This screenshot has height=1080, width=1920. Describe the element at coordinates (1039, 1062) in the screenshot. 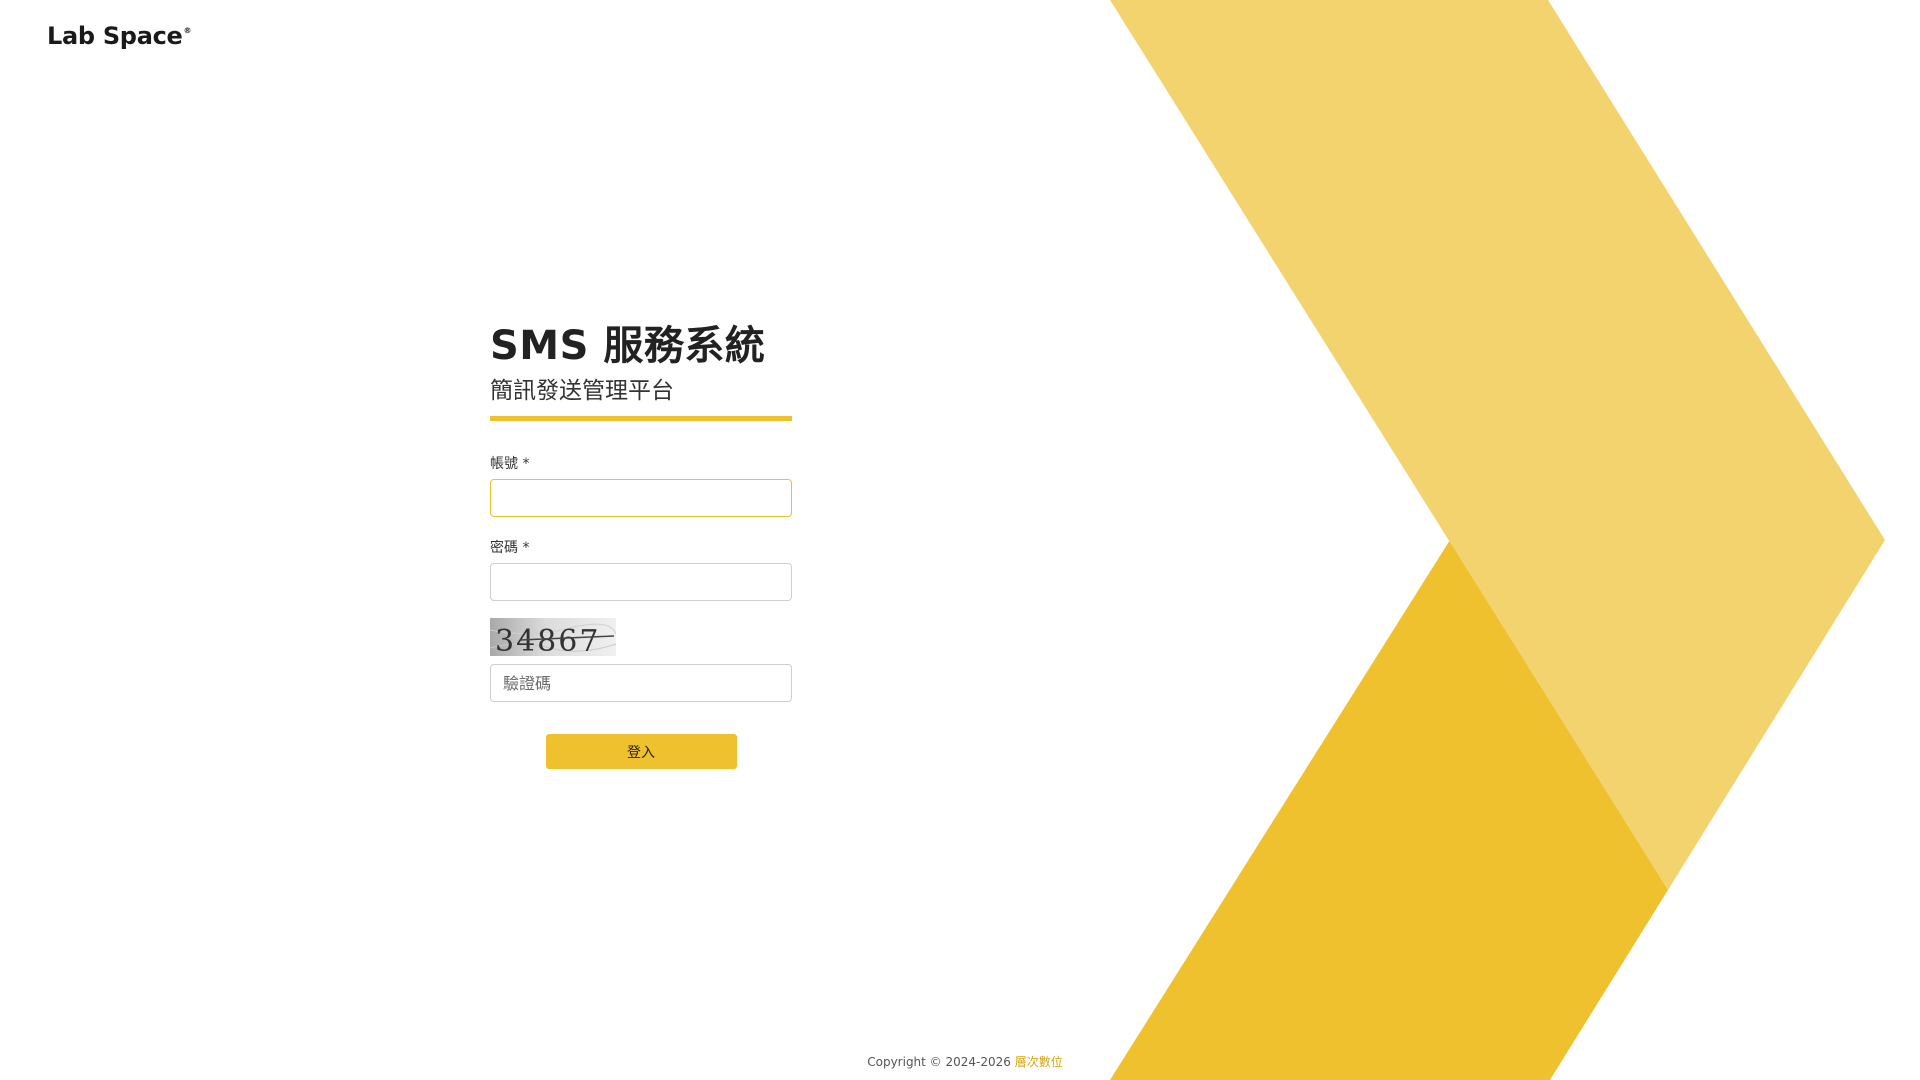

I see `company-link: 層次數位` at that location.